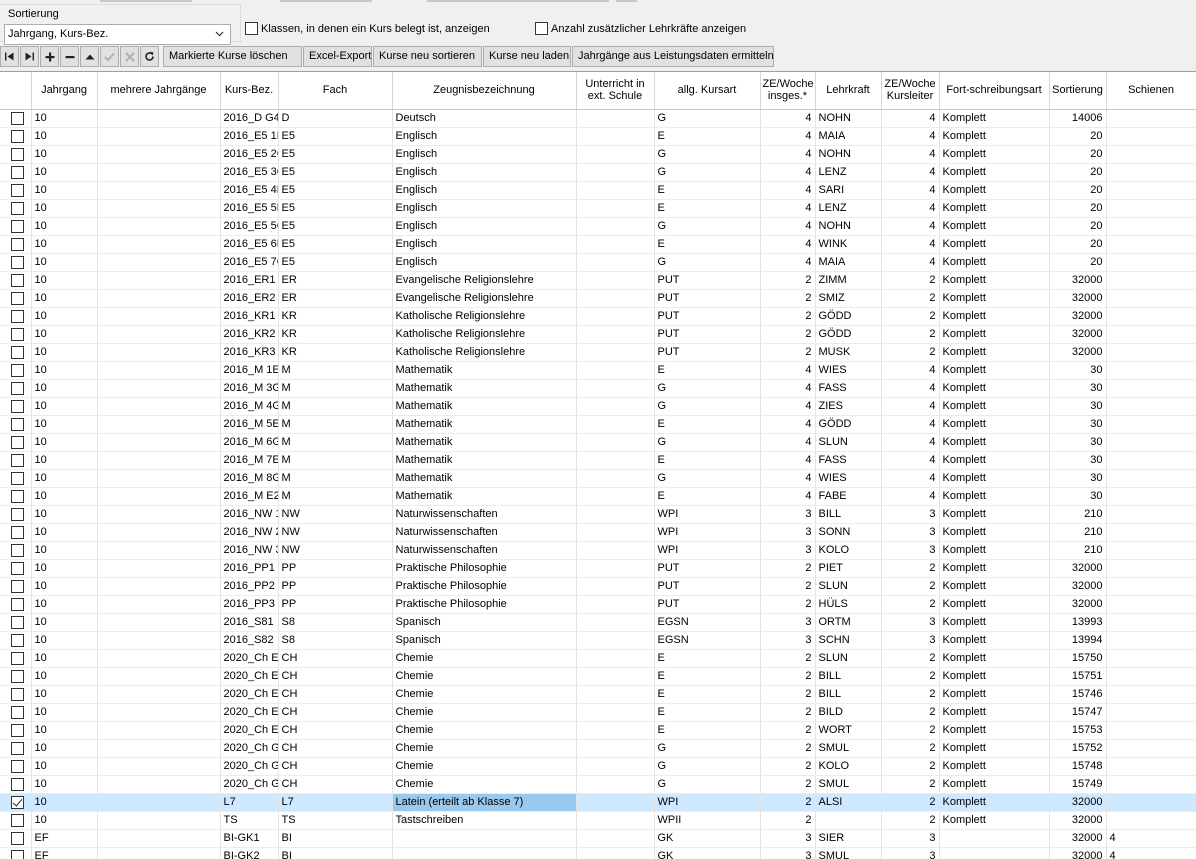 This screenshot has height=859, width=1196. What do you see at coordinates (598, 406) in the screenshot?
I see `table-row: 10 2016_M 4G M Mathematik G 4 ZIES 4 Komplett 30` at bounding box center [598, 406].